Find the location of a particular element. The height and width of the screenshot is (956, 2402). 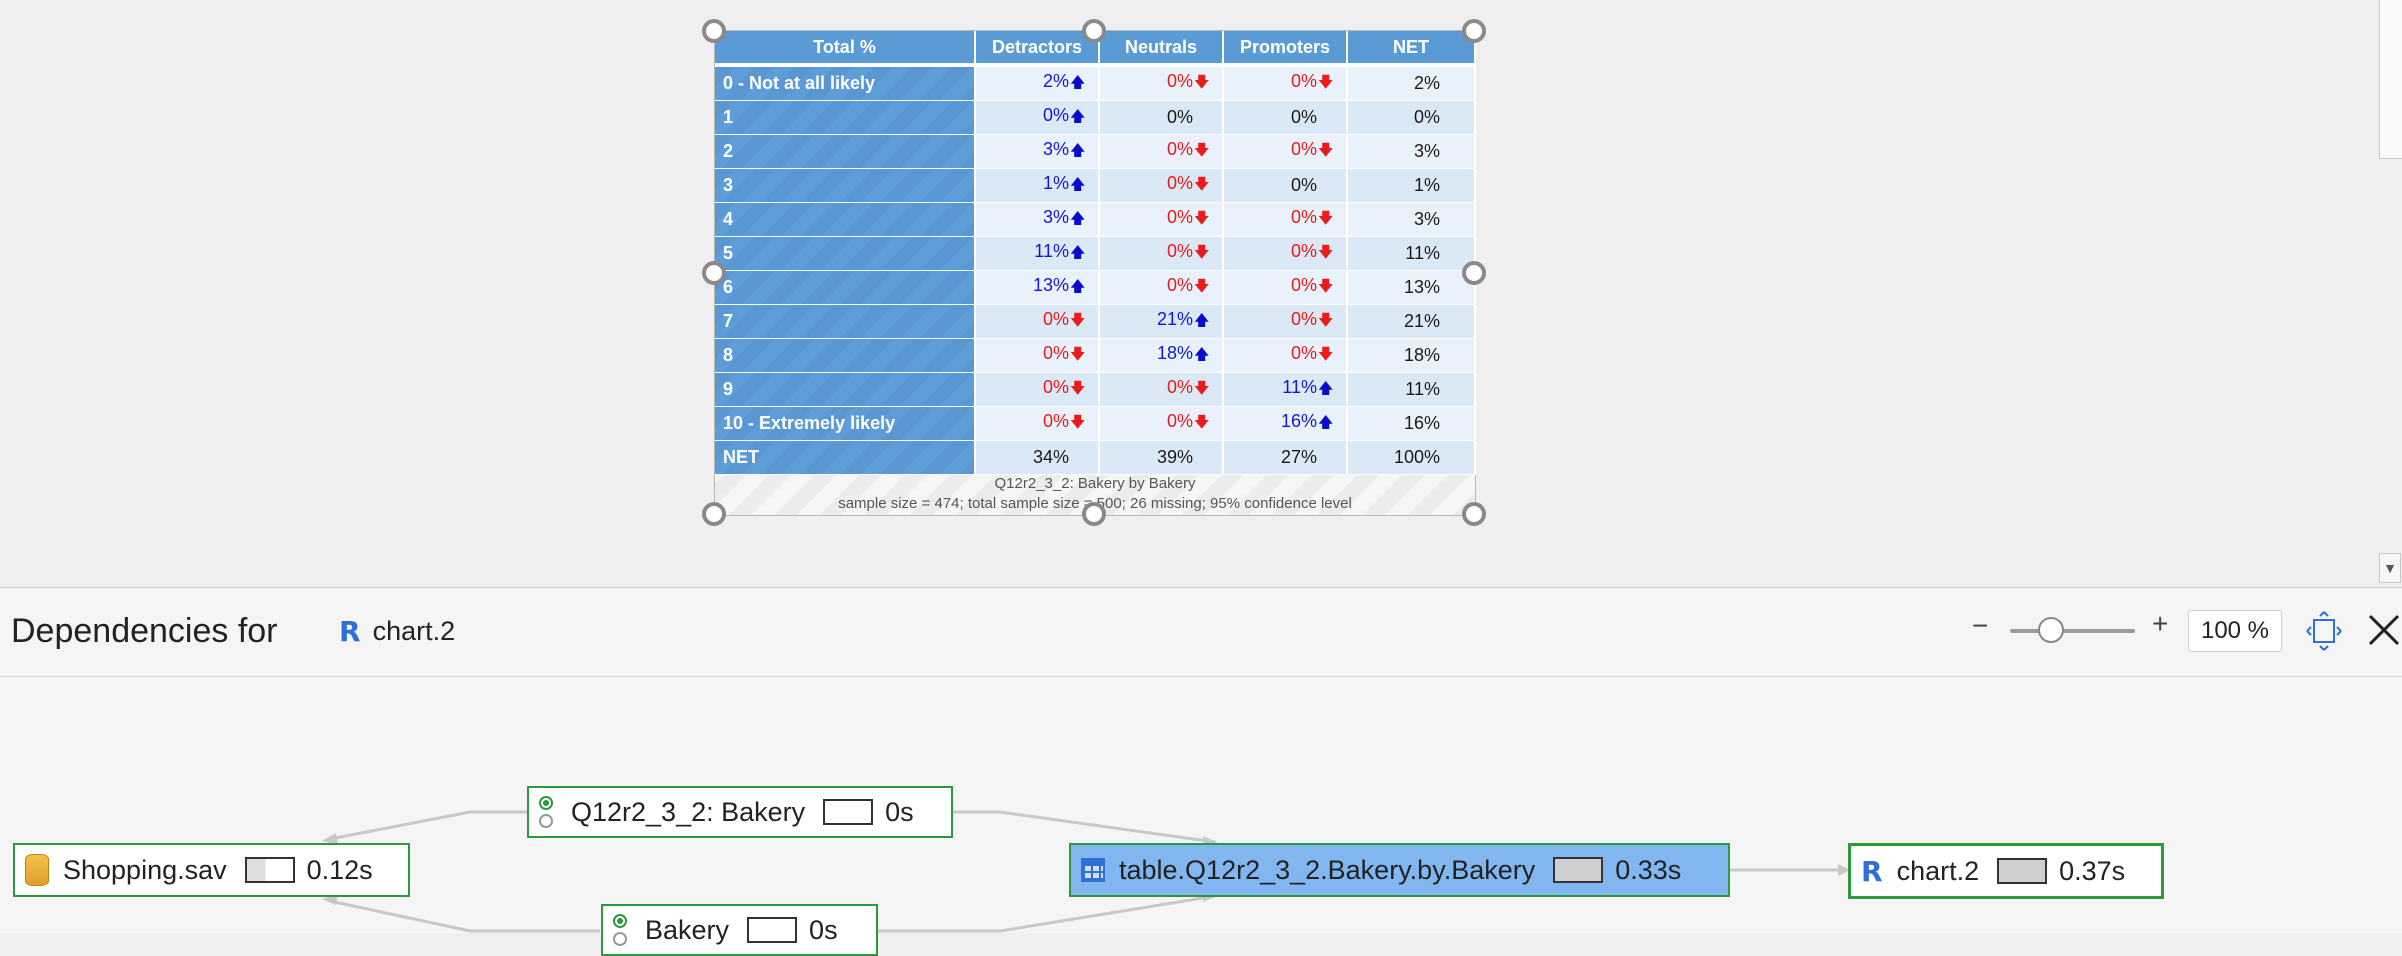

resize-handle-top-right is located at coordinates (1474, 31).